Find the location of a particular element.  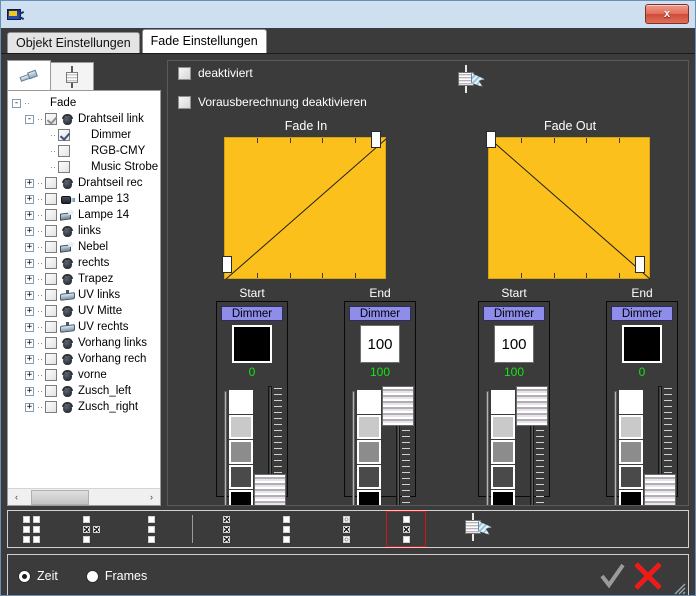

tree-item-rechts: + ·· rechts is located at coordinates (86, 263).